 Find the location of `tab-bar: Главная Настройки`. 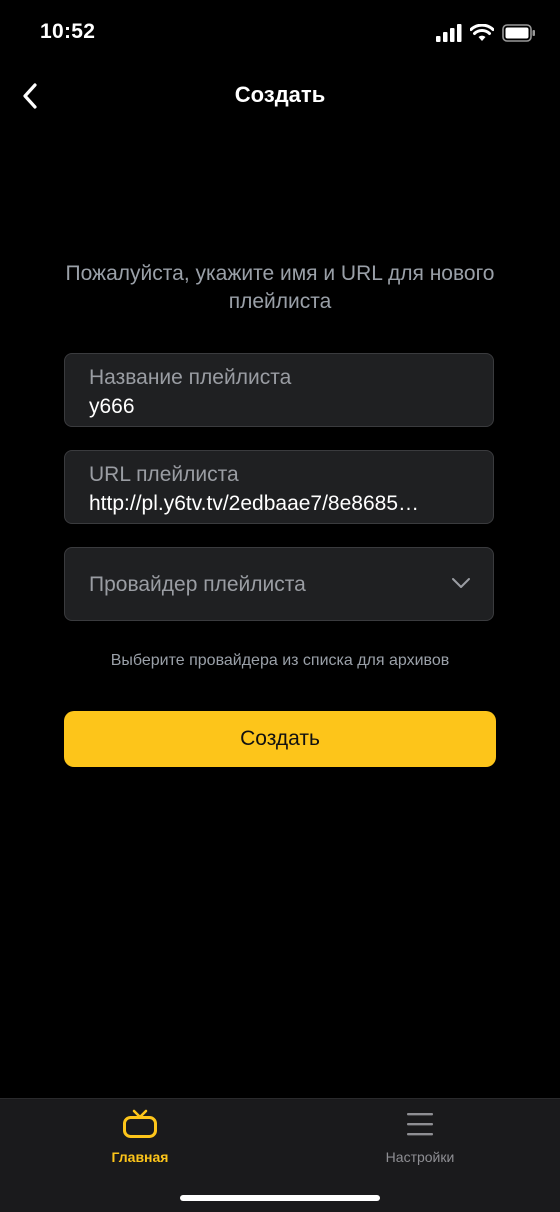

tab-bar: Главная Настройки is located at coordinates (280, 1155).